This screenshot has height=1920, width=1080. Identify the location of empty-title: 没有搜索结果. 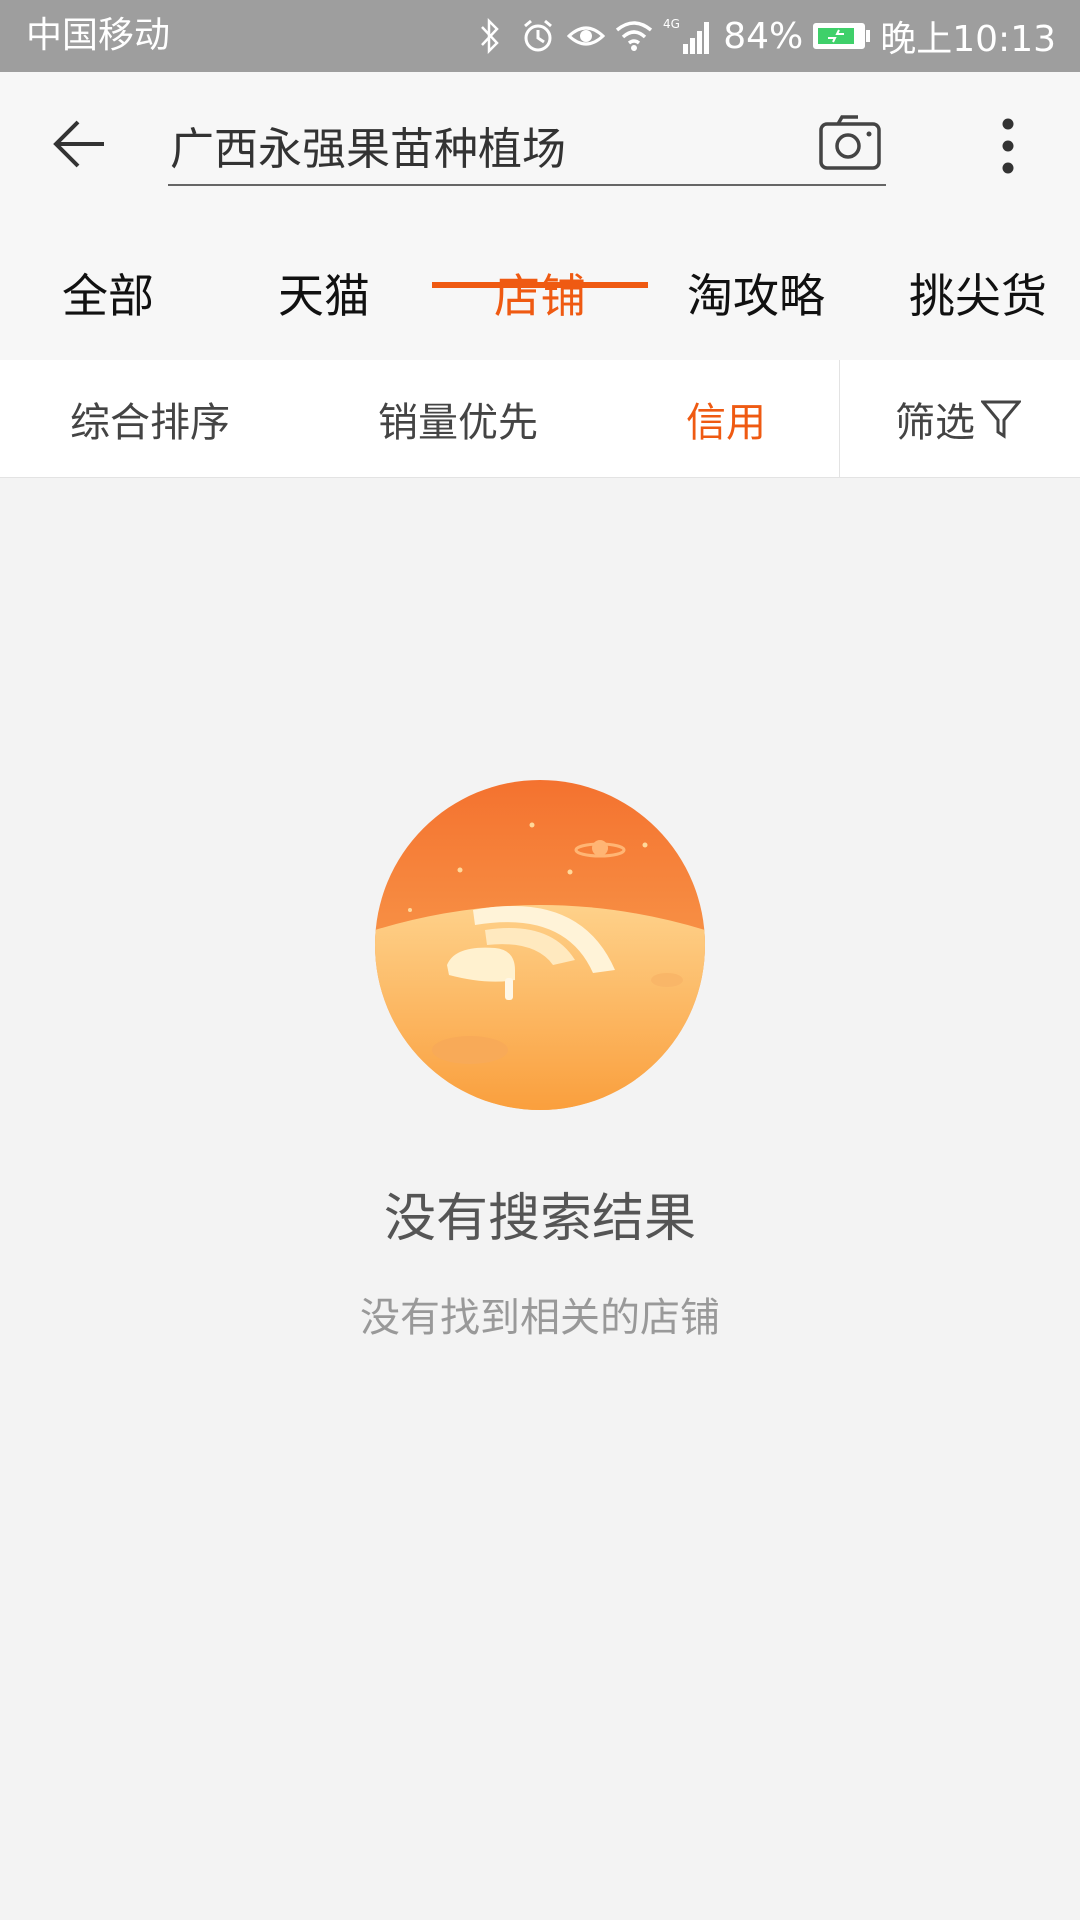
(539, 1219).